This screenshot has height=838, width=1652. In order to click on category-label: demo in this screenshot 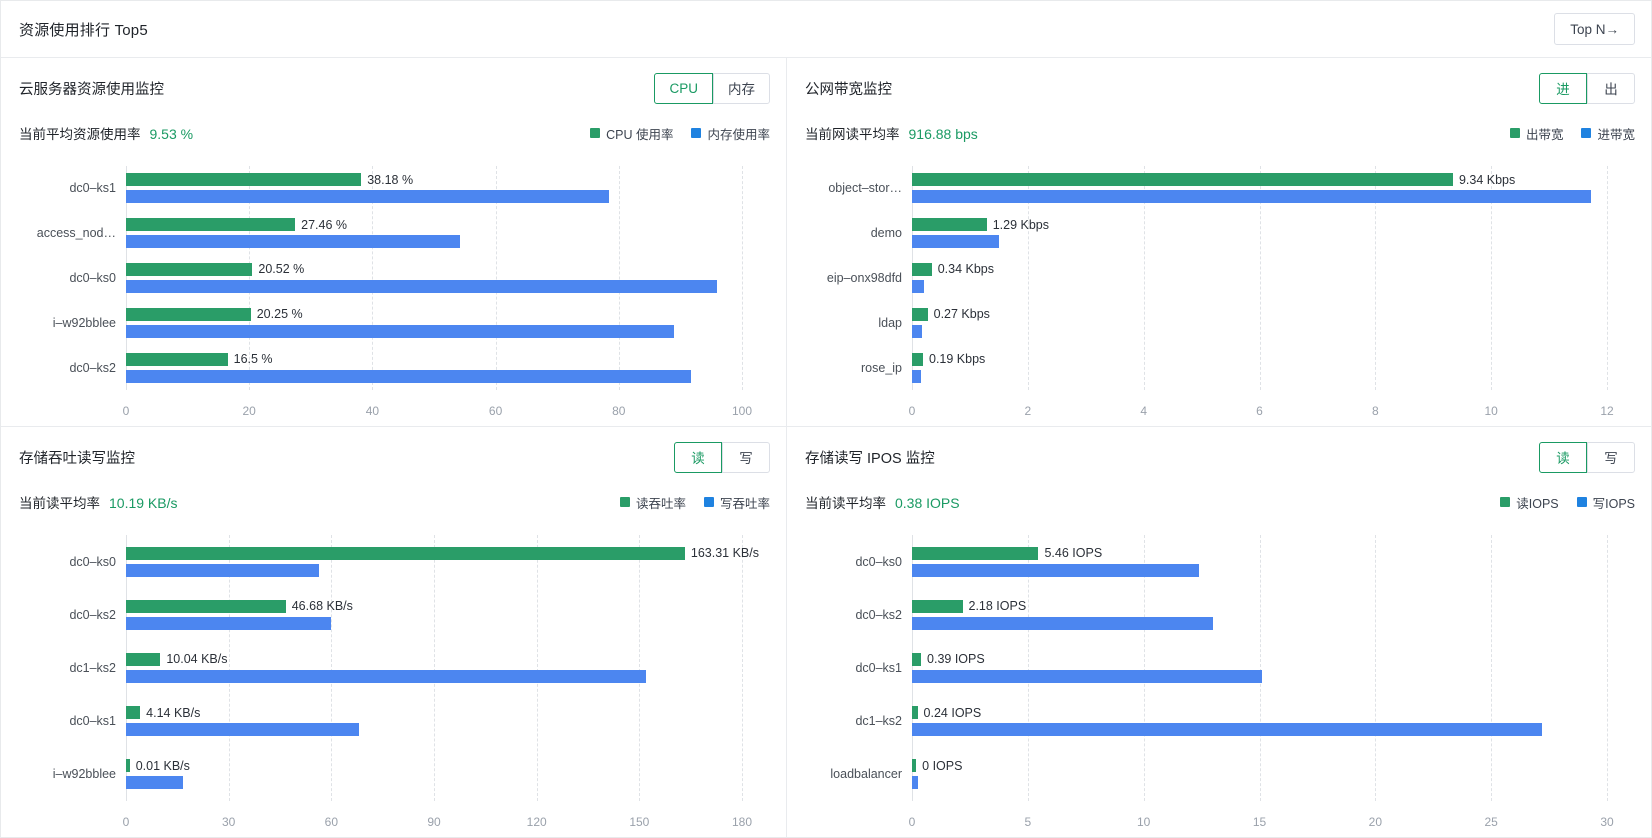, I will do `click(886, 233)`.